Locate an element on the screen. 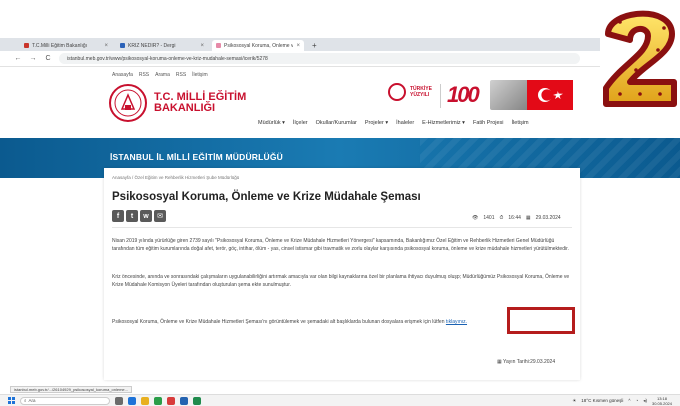 Image resolution: width=680 pixels, height=406 pixels. weather-text: 18°C Kısmen güneşli is located at coordinates (602, 400).